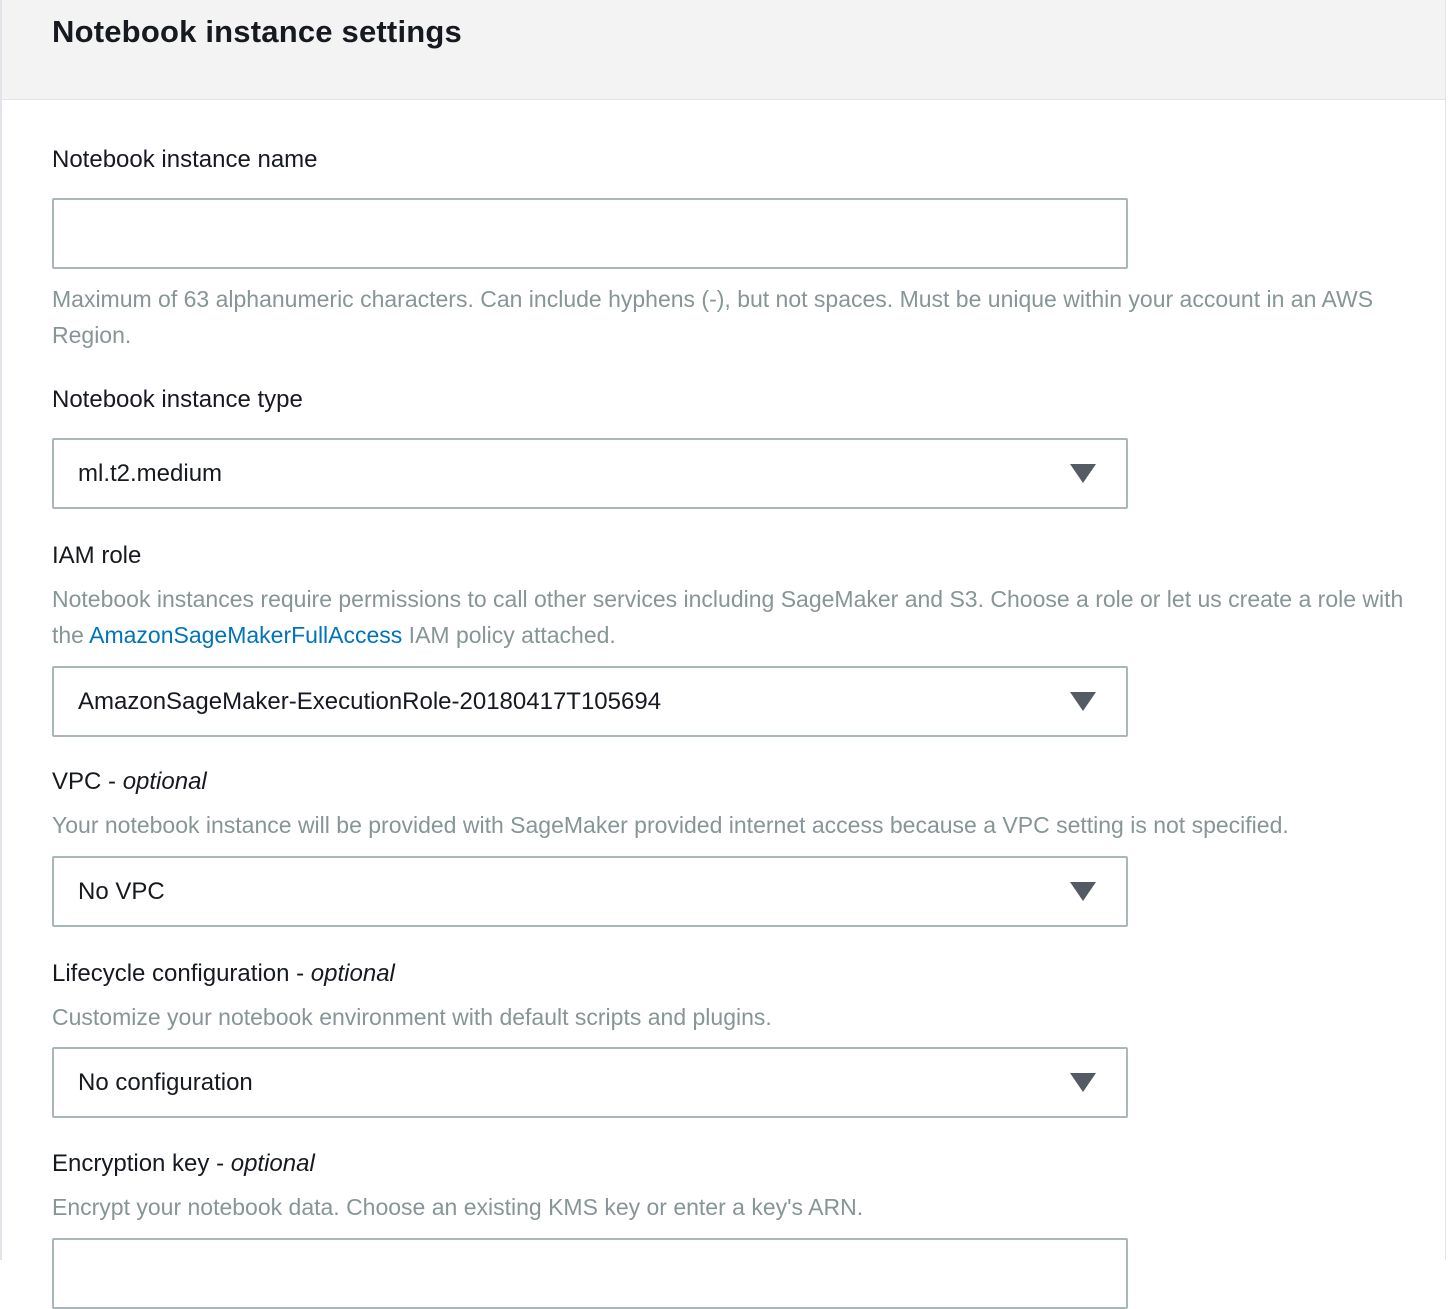 The image size is (1448, 1309). What do you see at coordinates (150, 473) in the screenshot?
I see `instance-type-value: ml.t2.medium` at bounding box center [150, 473].